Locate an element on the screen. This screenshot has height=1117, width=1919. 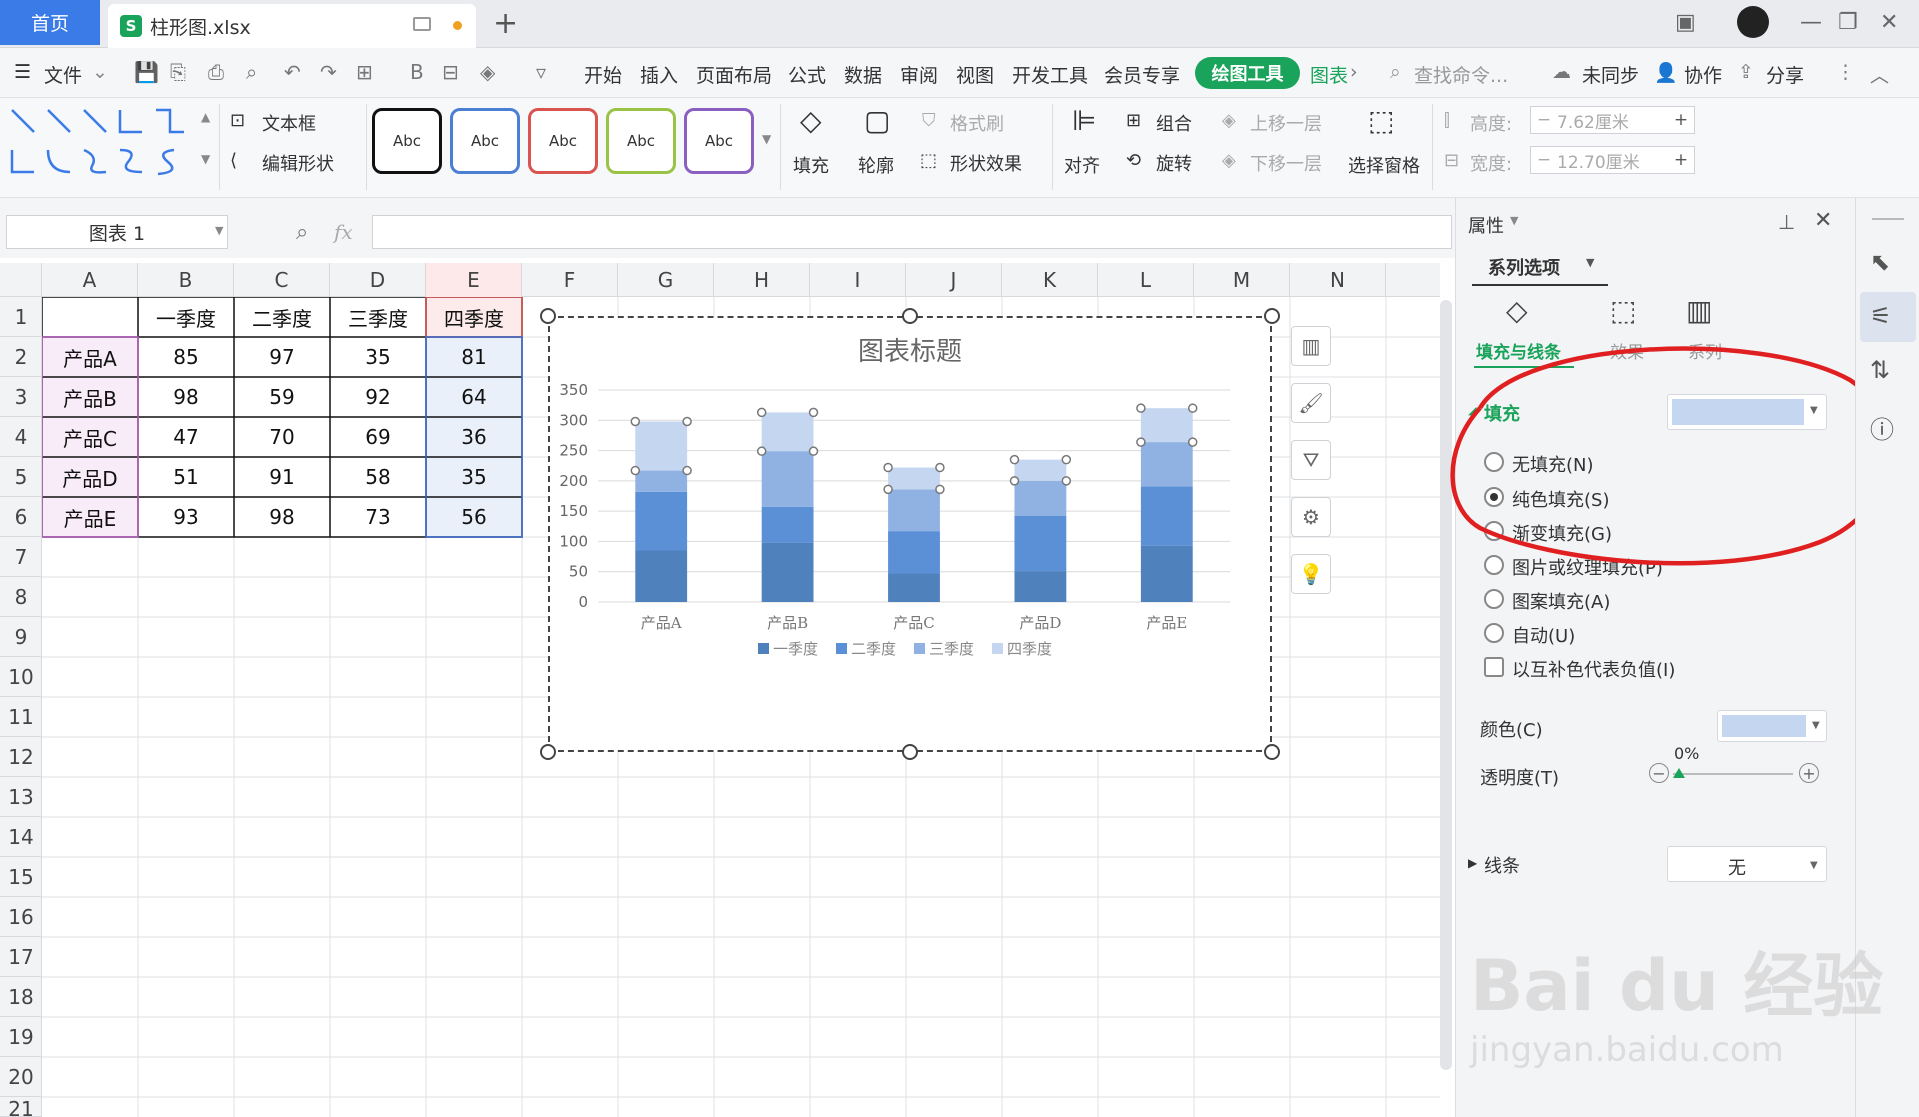
value-cell: 70 is located at coordinates (282, 437).